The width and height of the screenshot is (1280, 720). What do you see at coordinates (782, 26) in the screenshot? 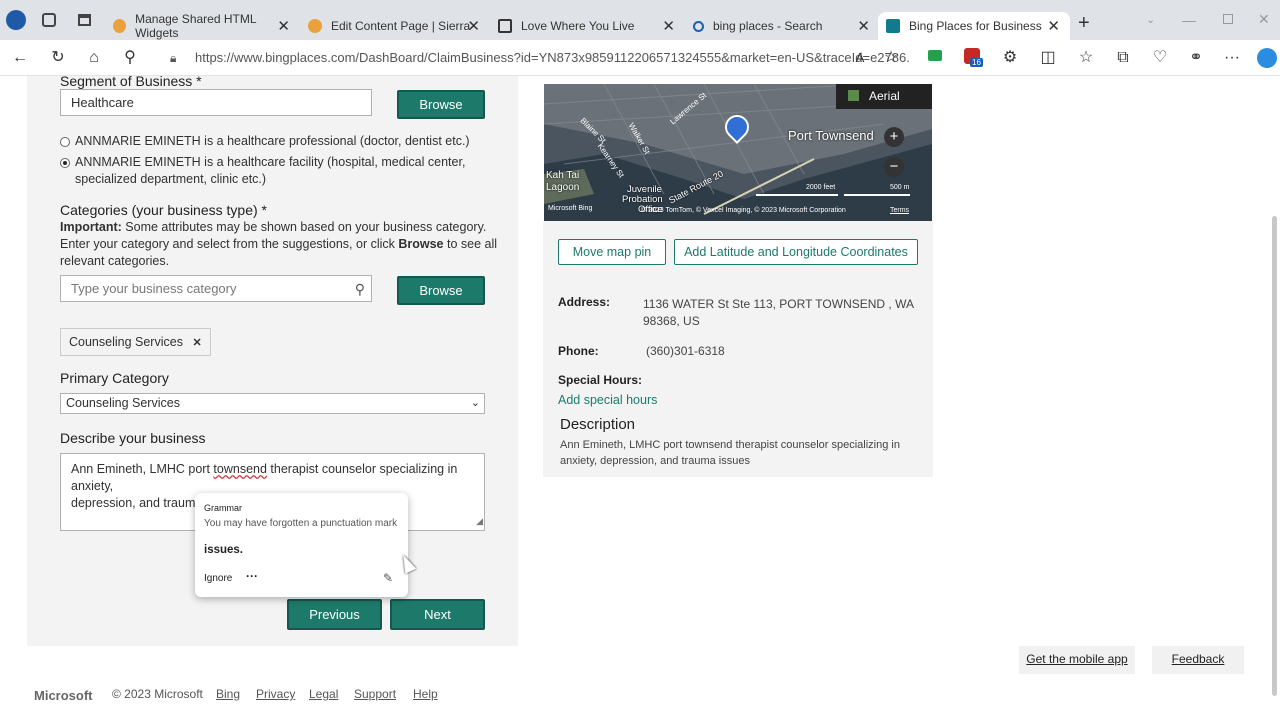
I see `tab-bing-search: bing places - Search ✕` at bounding box center [782, 26].